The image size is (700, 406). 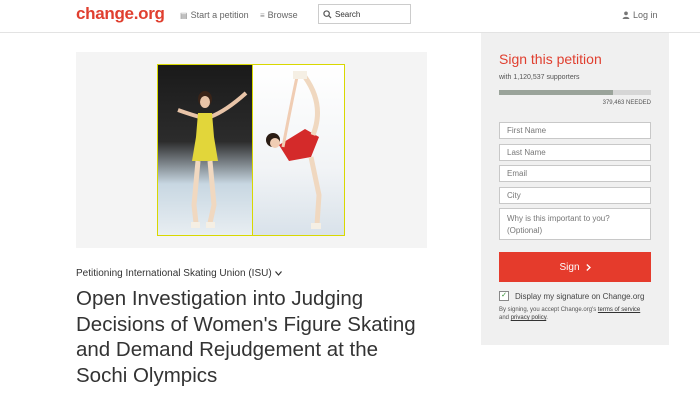 I want to click on city-field, so click(x=575, y=195).